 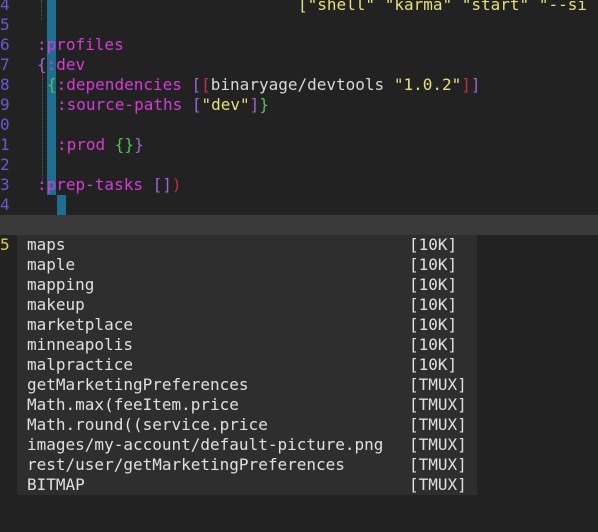 I want to click on line-number: 7, so click(x=5, y=64).